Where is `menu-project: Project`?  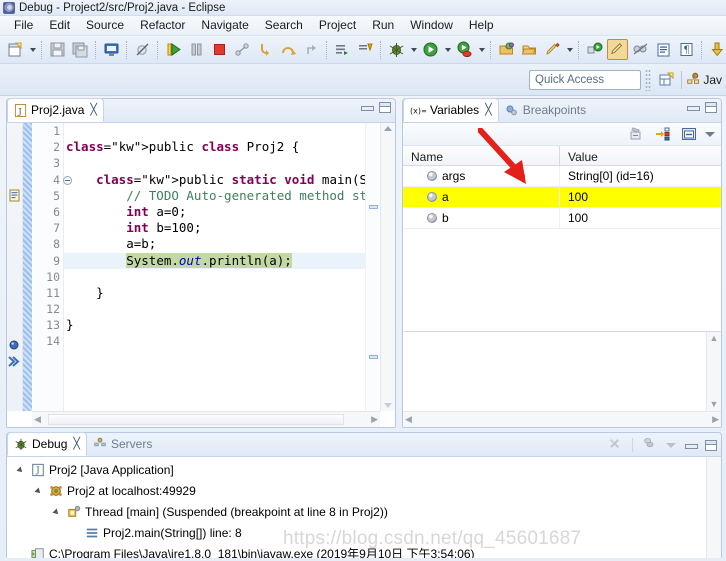
menu-project: Project is located at coordinates (337, 25).